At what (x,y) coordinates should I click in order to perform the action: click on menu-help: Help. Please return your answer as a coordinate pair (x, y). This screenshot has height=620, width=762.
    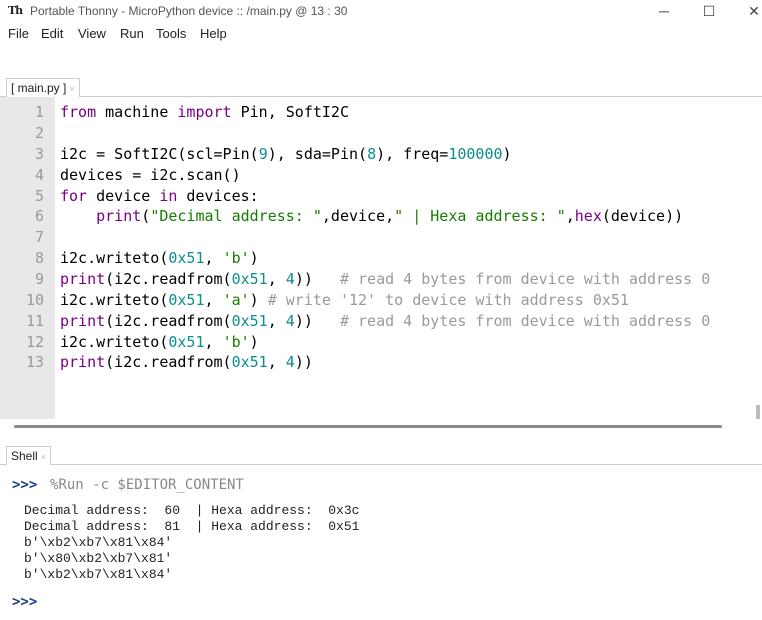
    Looking at the image, I should click on (213, 33).